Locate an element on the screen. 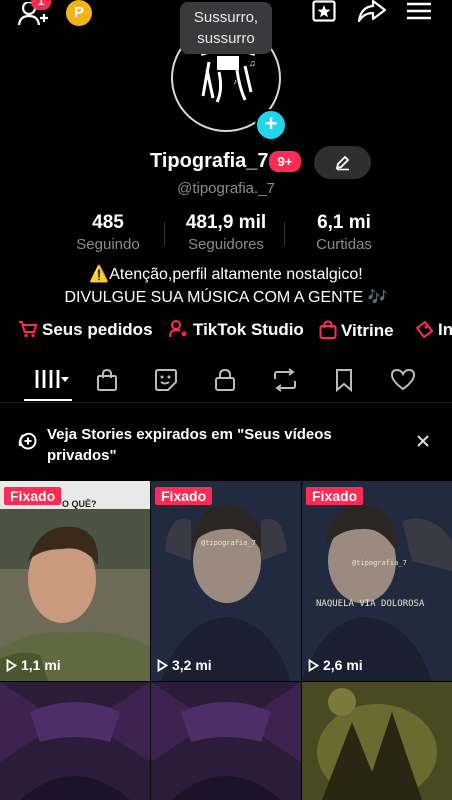 Image resolution: width=452 pixels, height=800 pixels. orders-link: Seus pedidos is located at coordinates (85, 331).